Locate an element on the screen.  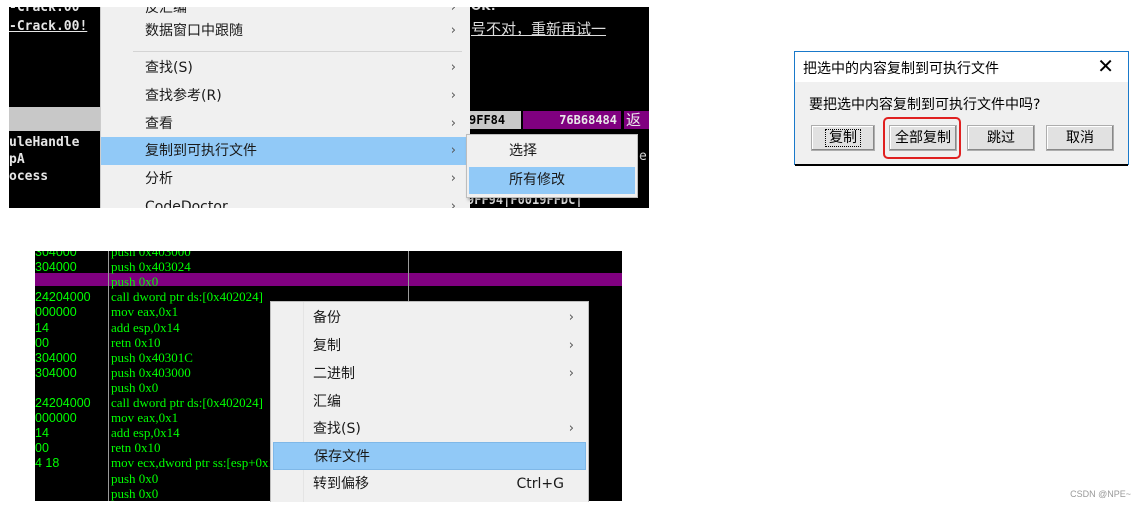
button-label: 复制 is located at coordinates (843, 138).